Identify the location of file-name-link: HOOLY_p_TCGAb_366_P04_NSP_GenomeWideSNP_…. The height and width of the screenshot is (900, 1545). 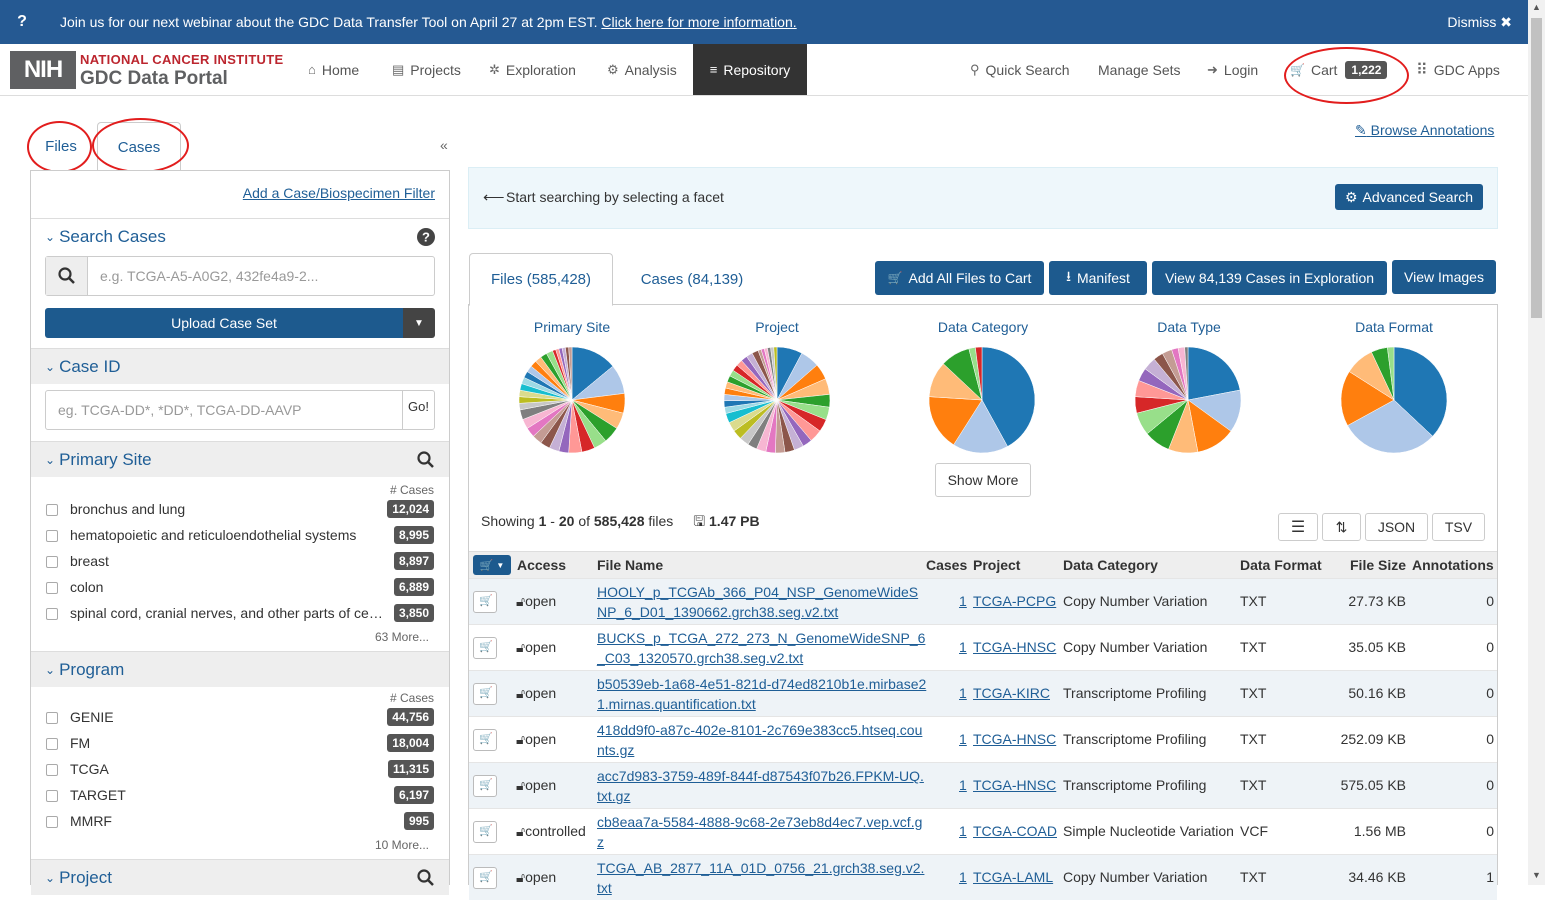
(762, 602).